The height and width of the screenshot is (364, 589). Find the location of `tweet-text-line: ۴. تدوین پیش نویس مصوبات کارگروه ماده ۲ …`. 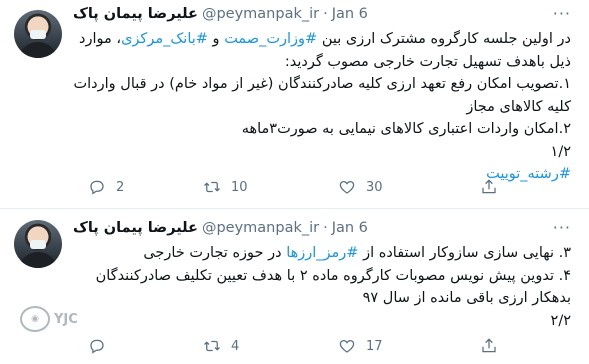

tweet-text-line: ۴. تدوین پیش نویس مصوبات کارگروه ماده ۲ … is located at coordinates (322, 276).